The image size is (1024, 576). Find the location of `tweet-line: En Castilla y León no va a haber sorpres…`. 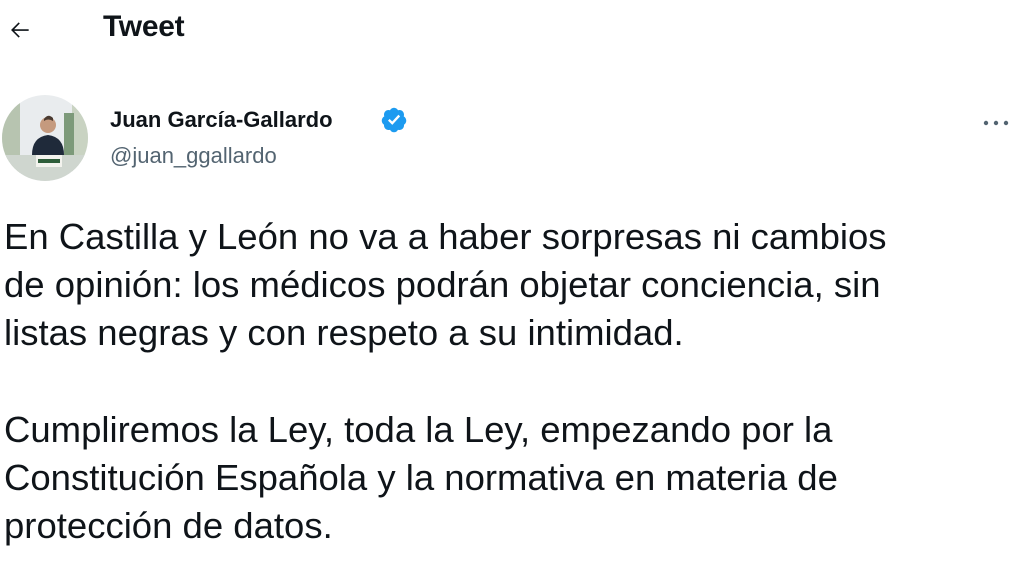

tweet-line: En Castilla y León no va a haber sorpres… is located at coordinates (445, 236).